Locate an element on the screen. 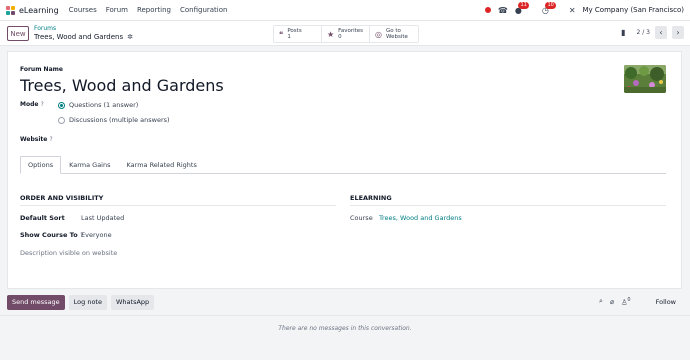 The width and height of the screenshot is (690, 360). breadcrumb-current-label: Trees, Wood and Gardens is located at coordinates (79, 37).